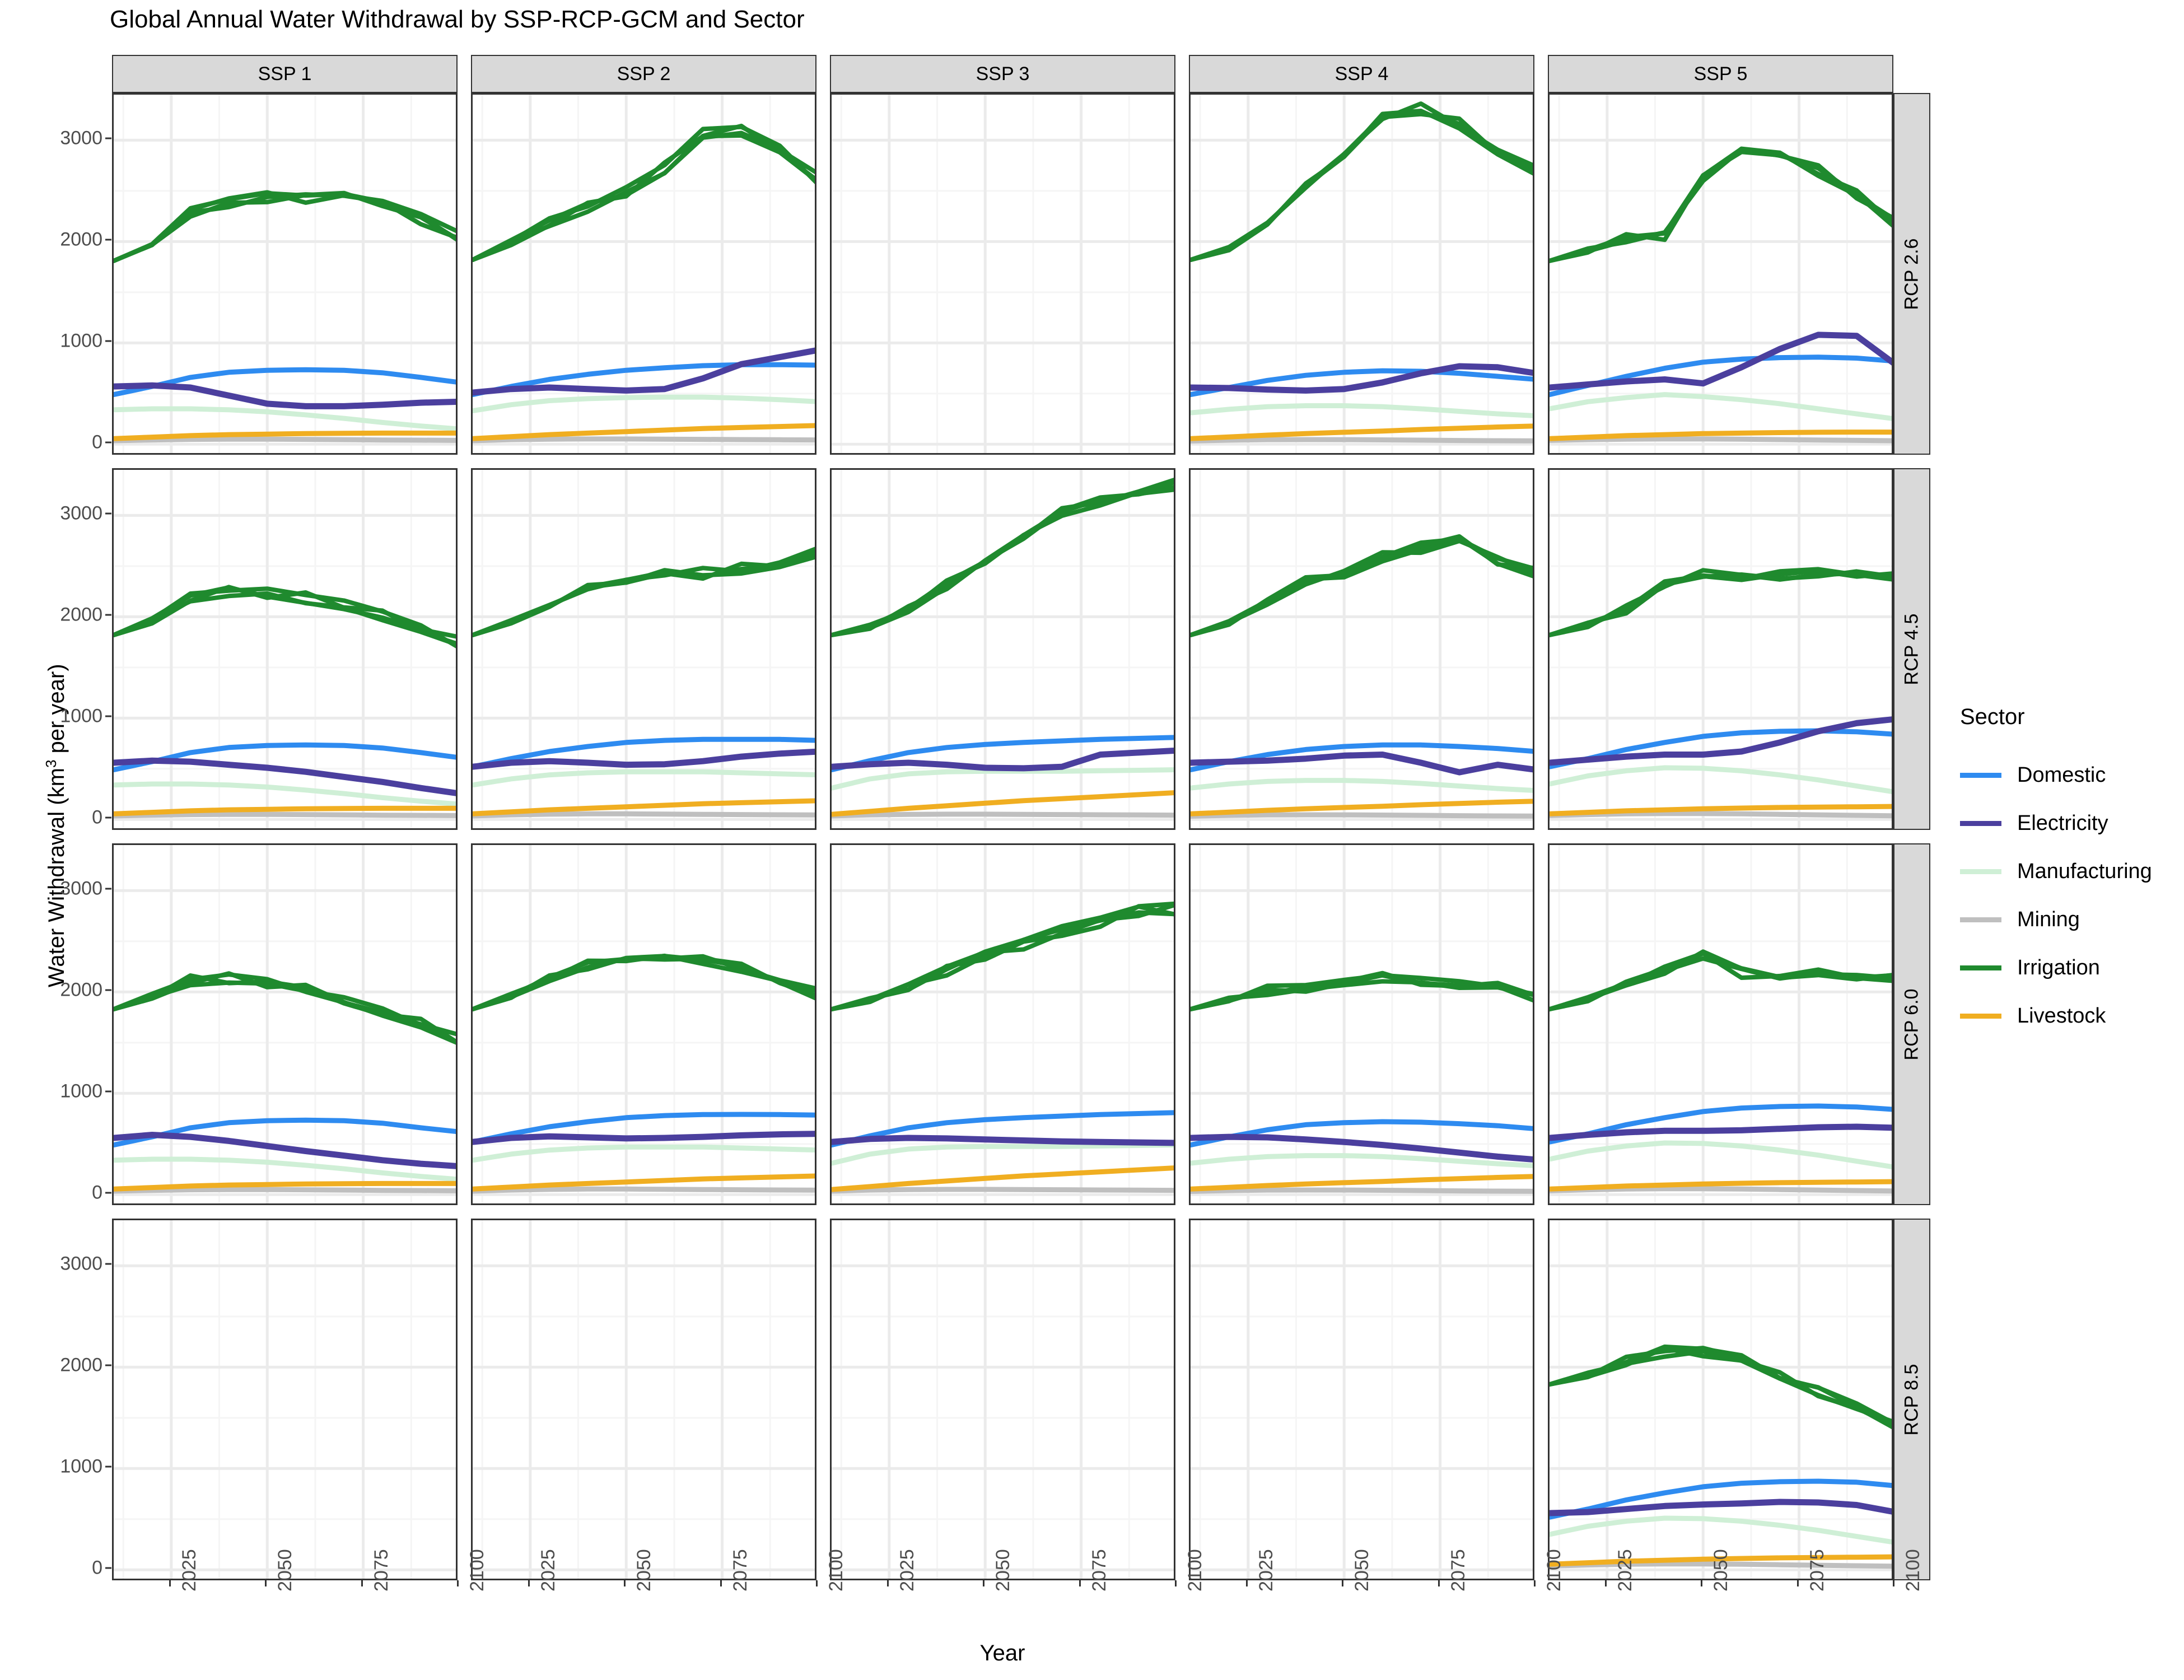  I want to click on legend-entry-irrigation: Irrigation, so click(2072, 968).